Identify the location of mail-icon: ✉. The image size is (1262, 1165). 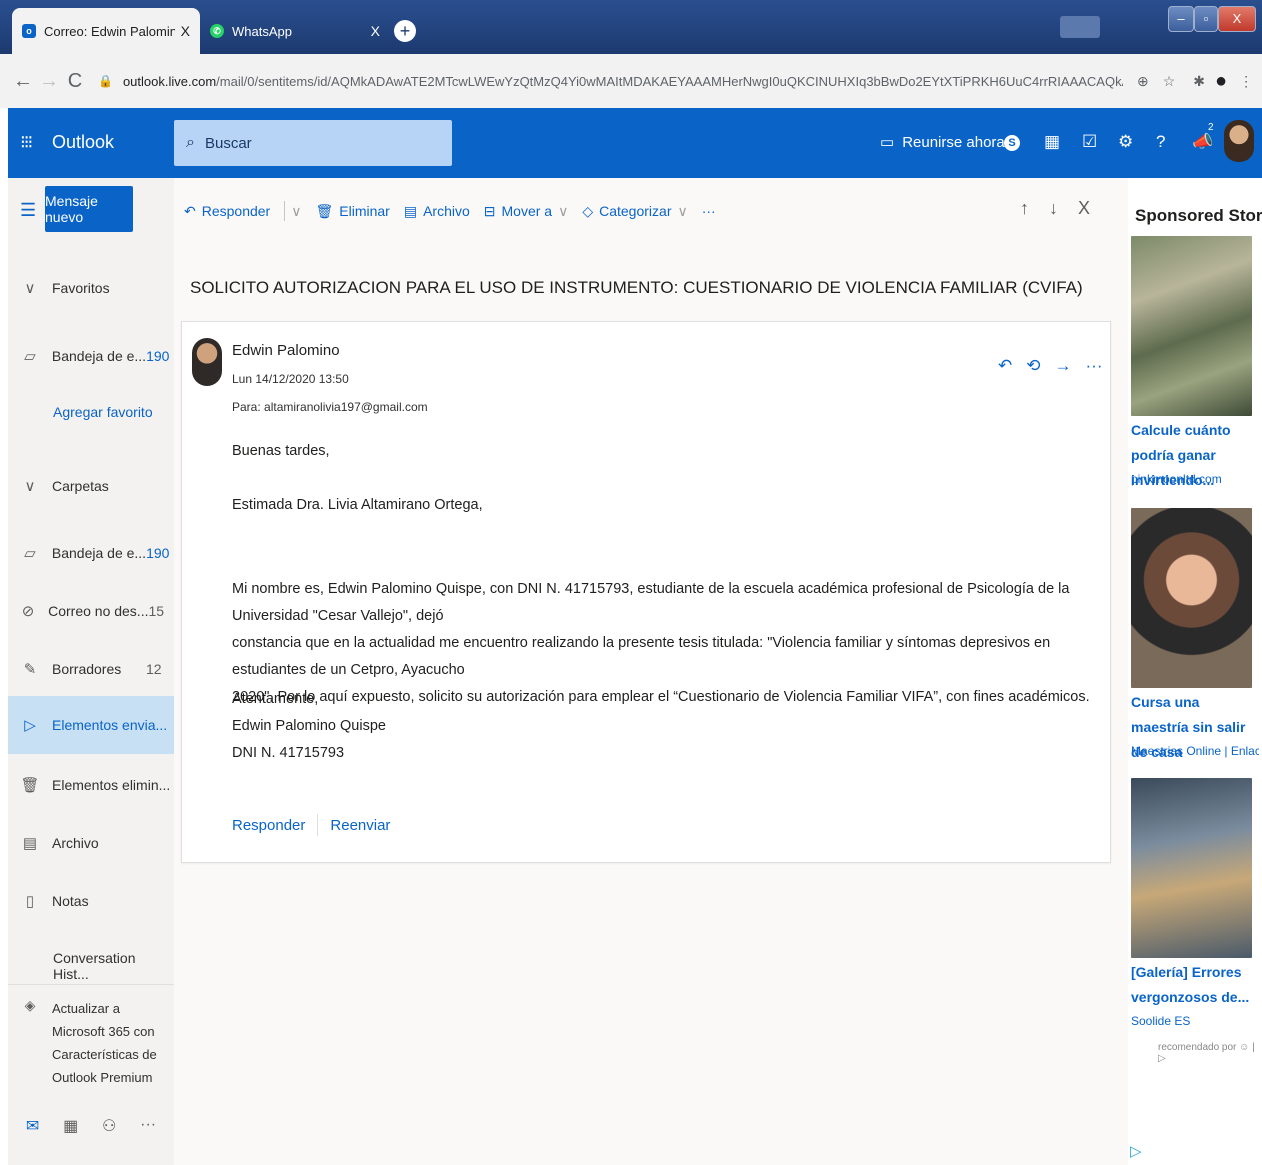
(32, 1126).